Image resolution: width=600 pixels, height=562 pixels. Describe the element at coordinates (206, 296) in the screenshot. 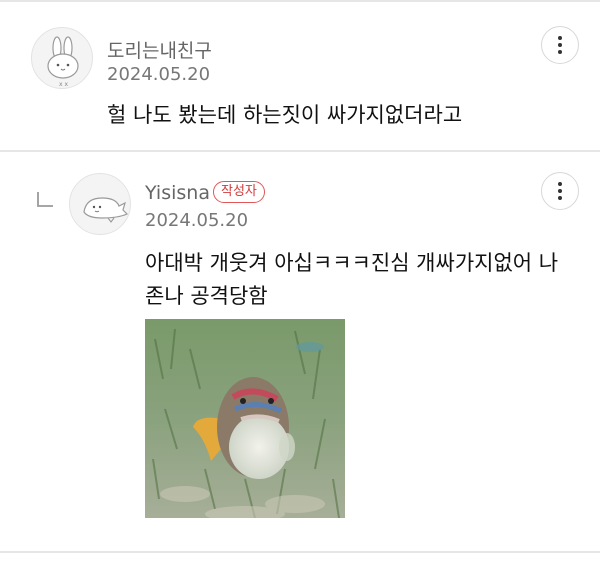

I see `reply-text-line-2: 존나 공격당함` at that location.